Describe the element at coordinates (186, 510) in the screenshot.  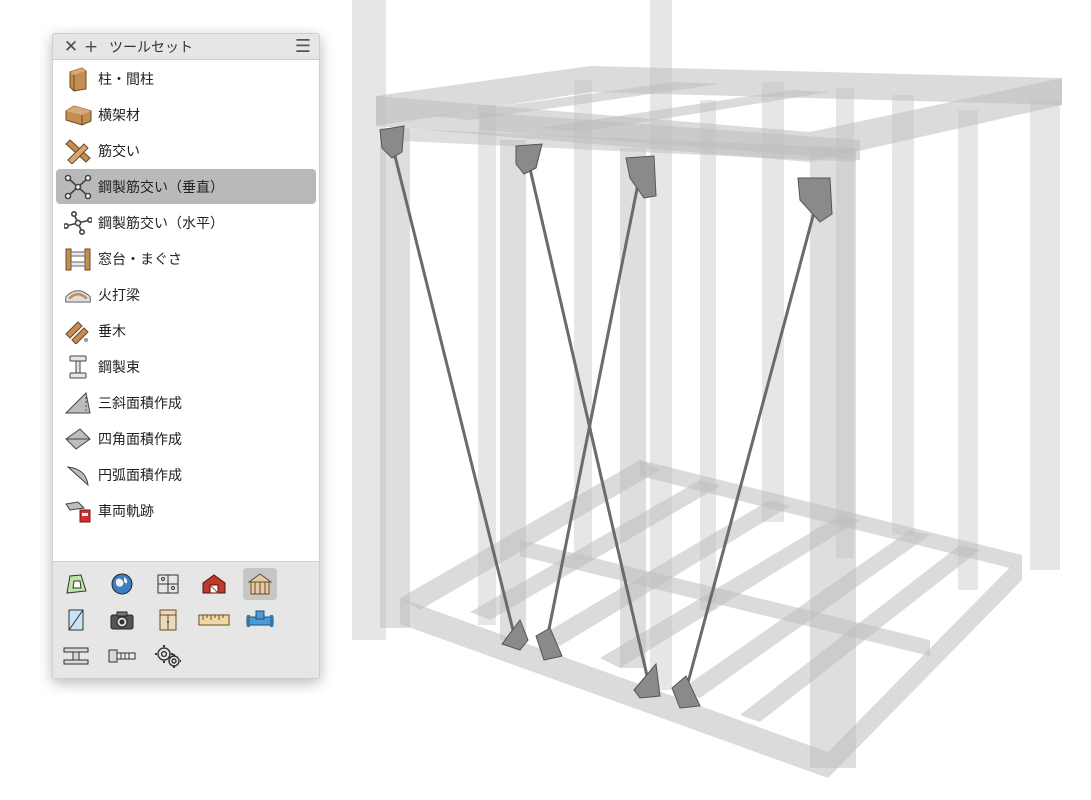
I see `tool-item-vehicle-path: 車両軌跡` at that location.